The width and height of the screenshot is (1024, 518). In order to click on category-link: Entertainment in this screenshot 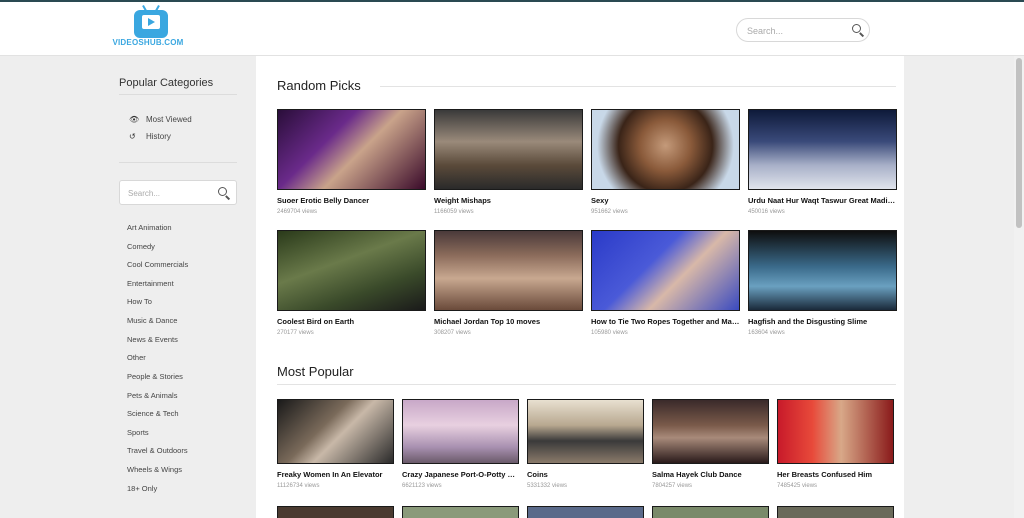, I will do `click(150, 283)`.